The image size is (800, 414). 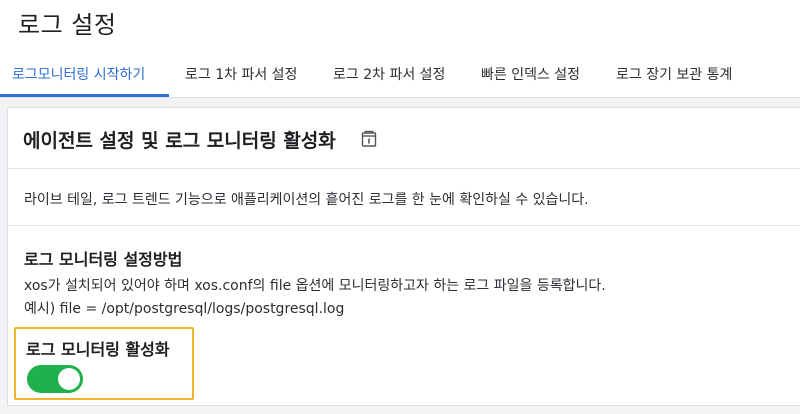 I want to click on tab-log-parser-2: 로그 2차 파서 설정, so click(x=389, y=75).